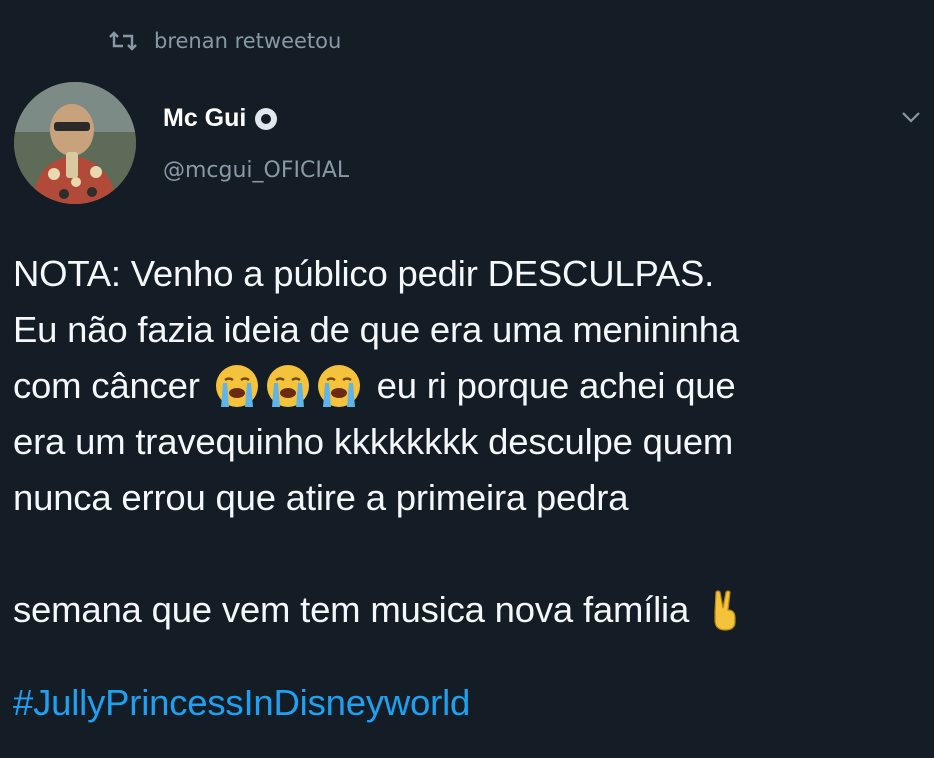  I want to click on retweet-icon, so click(123, 41).